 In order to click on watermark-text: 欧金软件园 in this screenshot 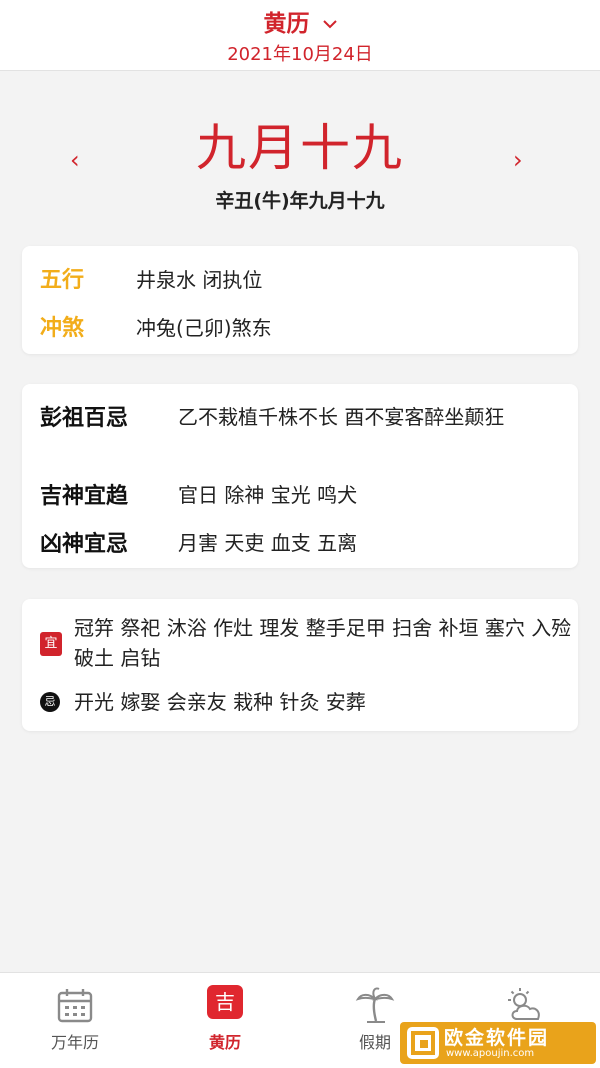, I will do `click(497, 1038)`.